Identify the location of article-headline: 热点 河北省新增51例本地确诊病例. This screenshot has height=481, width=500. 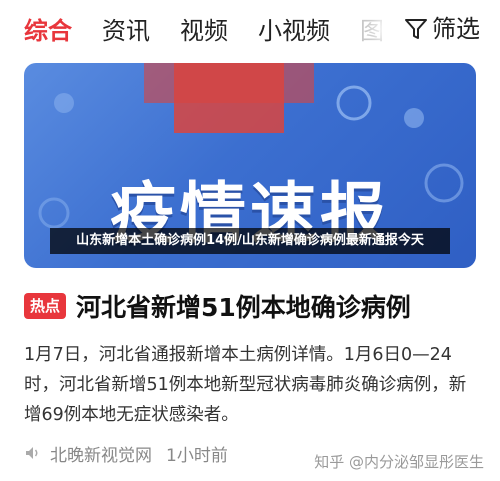
(217, 306).